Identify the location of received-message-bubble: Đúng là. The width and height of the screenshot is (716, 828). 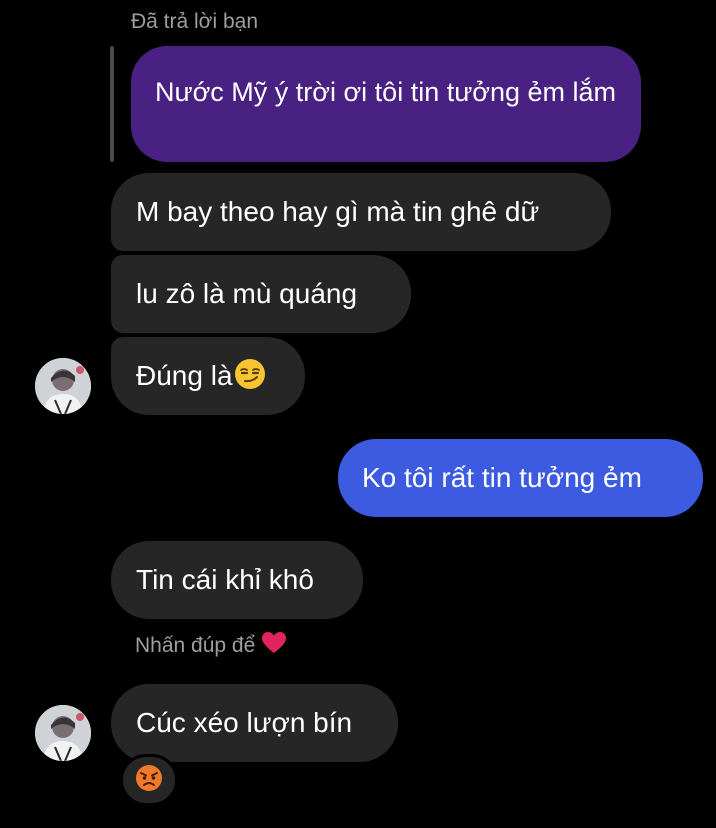
(208, 376).